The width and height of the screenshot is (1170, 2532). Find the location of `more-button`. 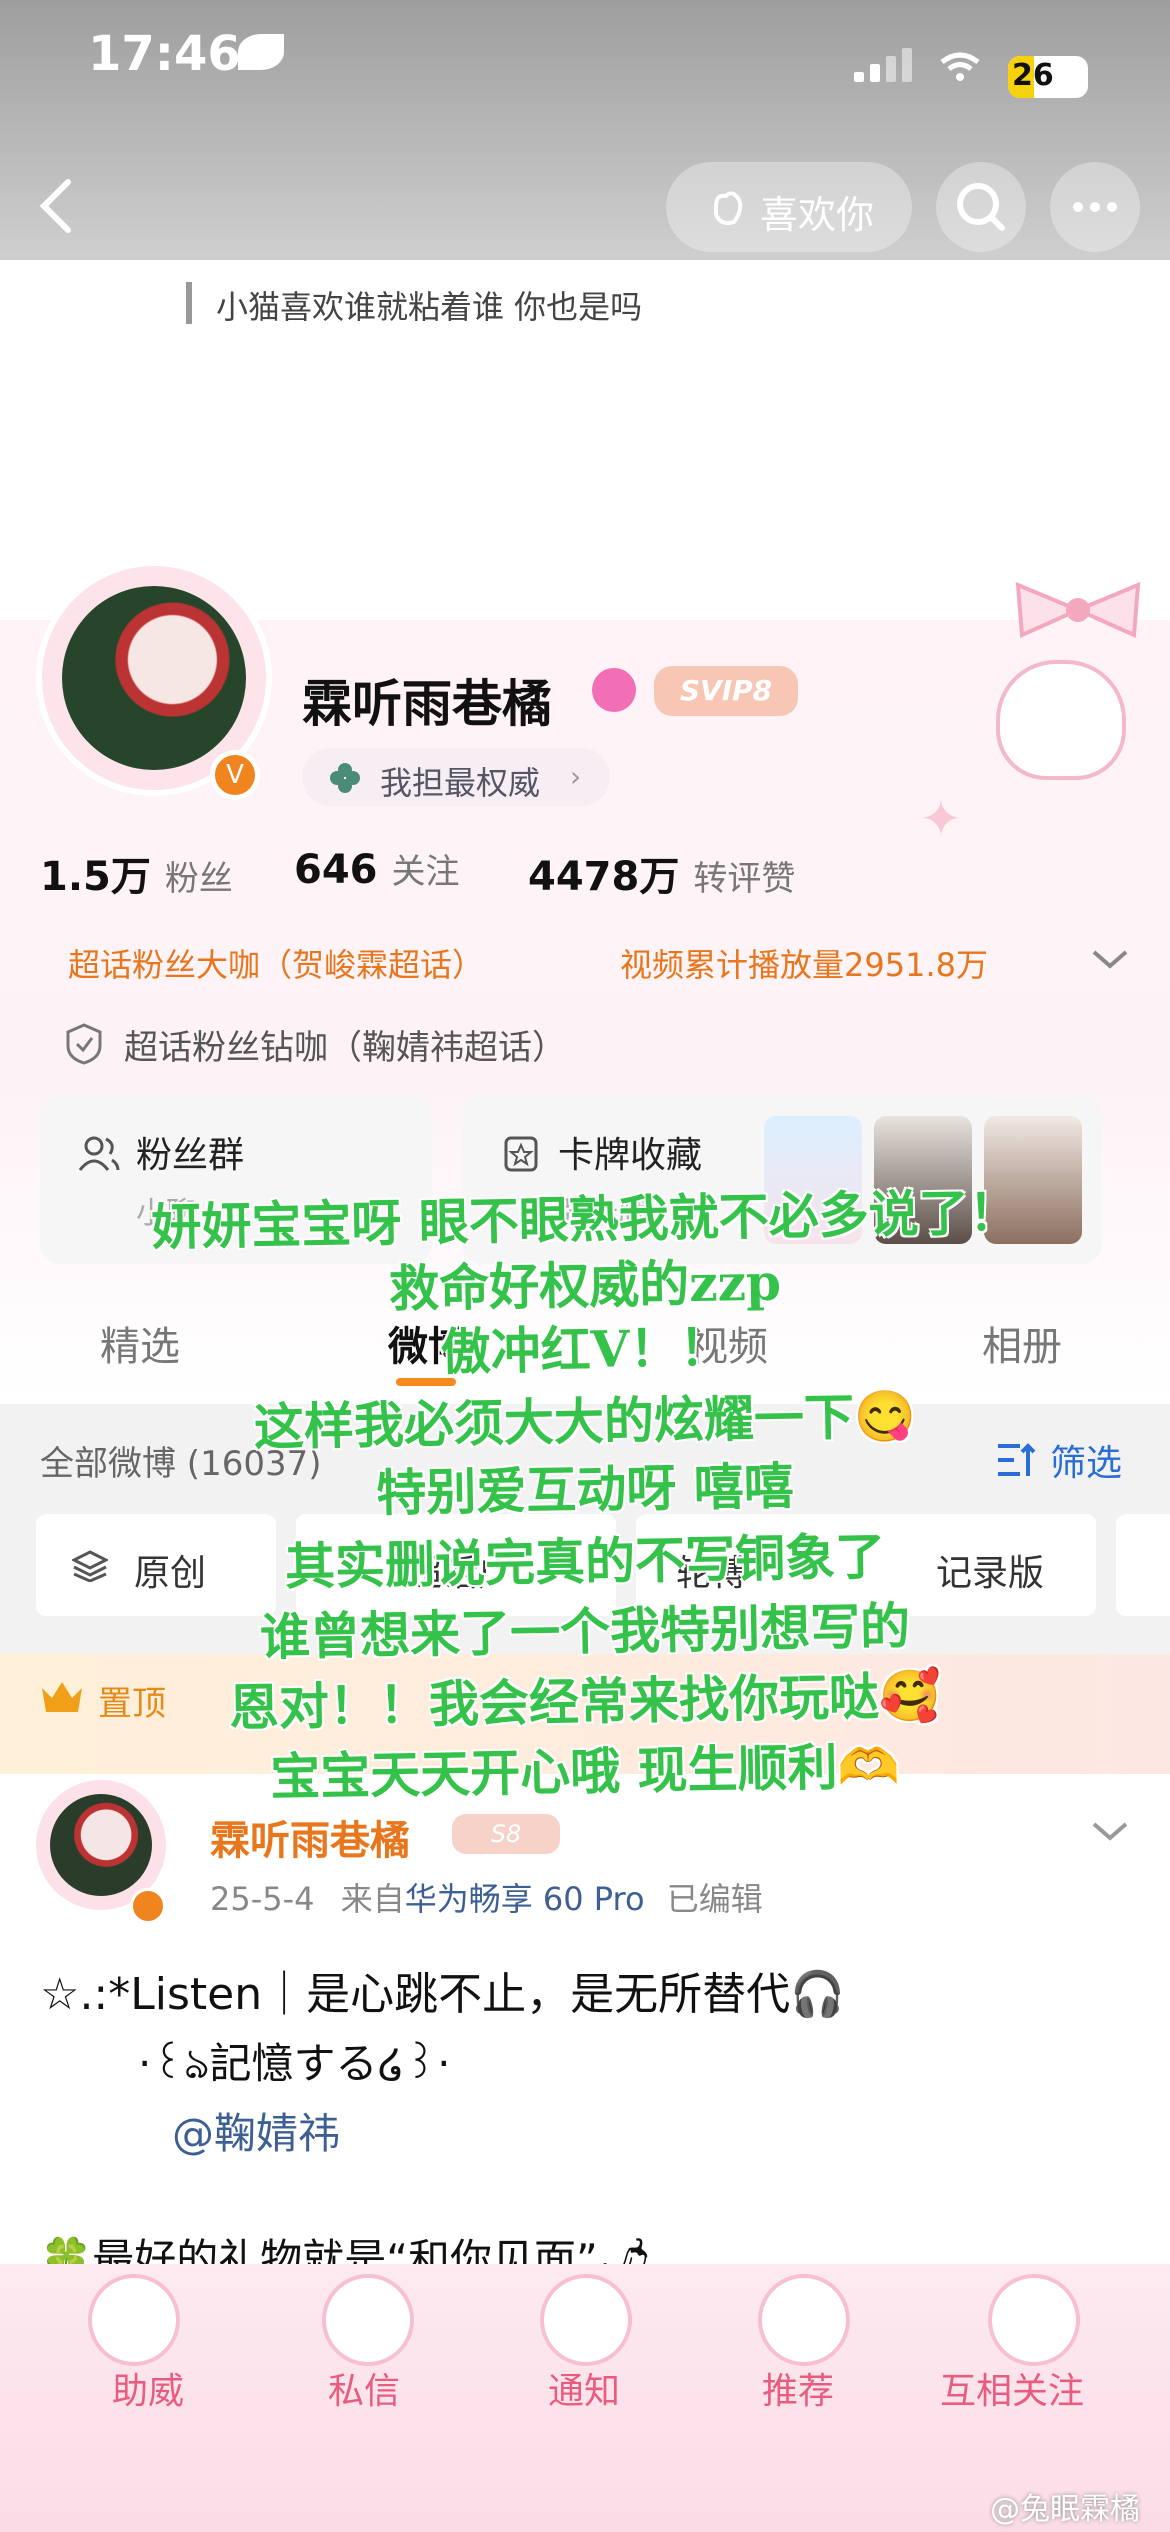

more-button is located at coordinates (1095, 207).